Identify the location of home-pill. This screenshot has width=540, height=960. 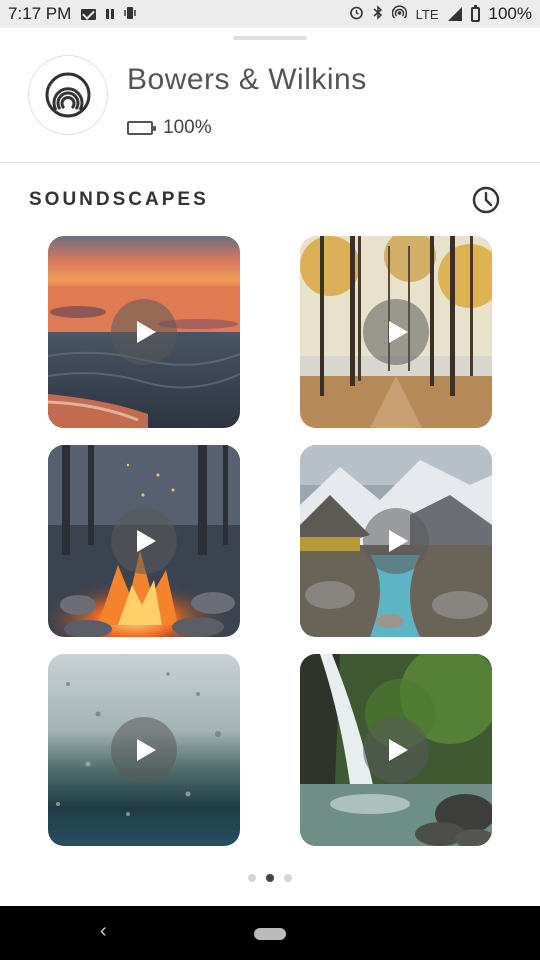
(270, 934).